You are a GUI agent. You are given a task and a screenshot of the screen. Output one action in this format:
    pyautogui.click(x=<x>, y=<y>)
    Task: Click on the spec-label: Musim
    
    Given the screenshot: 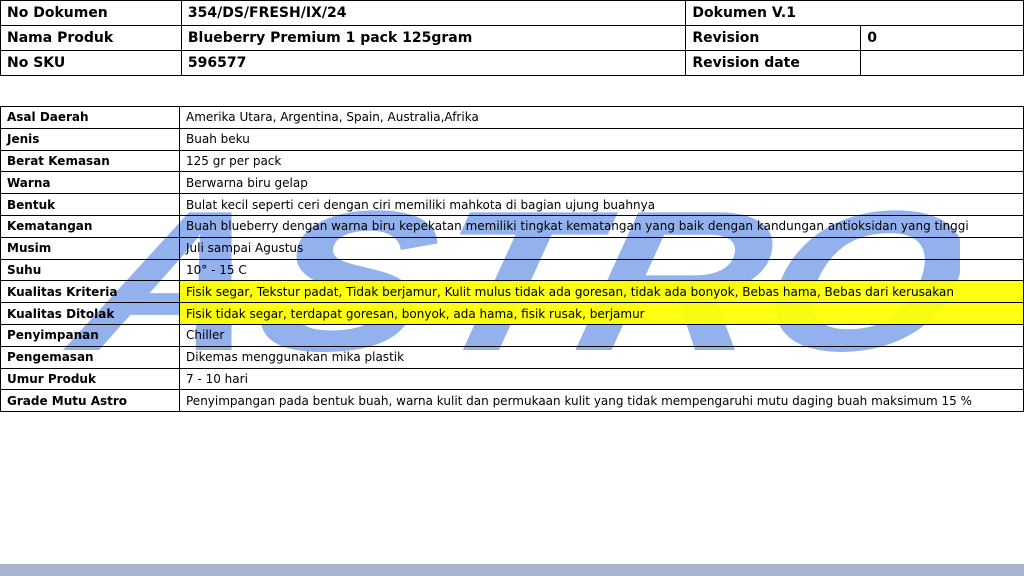 What is the action you would take?
    pyautogui.click(x=90, y=248)
    